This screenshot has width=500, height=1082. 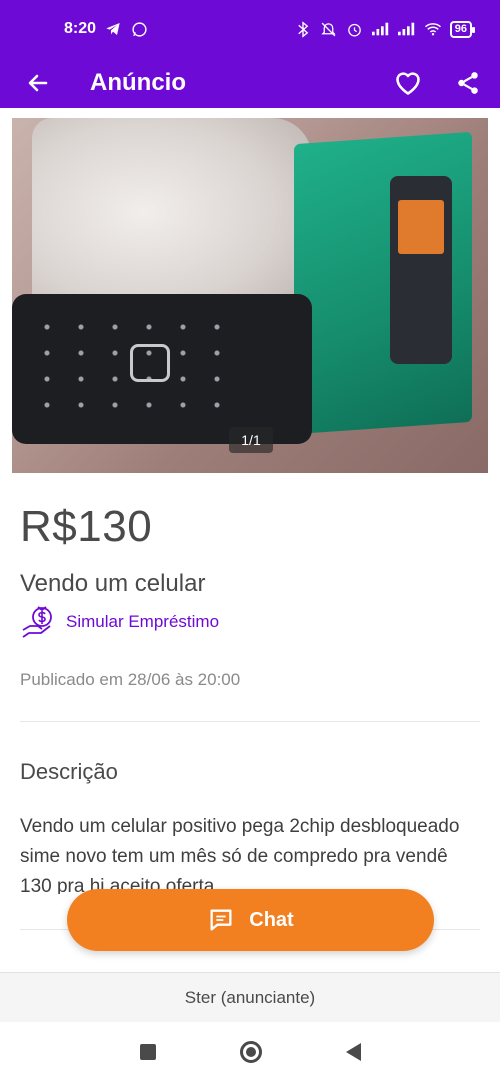 What do you see at coordinates (139, 29) in the screenshot?
I see `whatsapp-icon` at bounding box center [139, 29].